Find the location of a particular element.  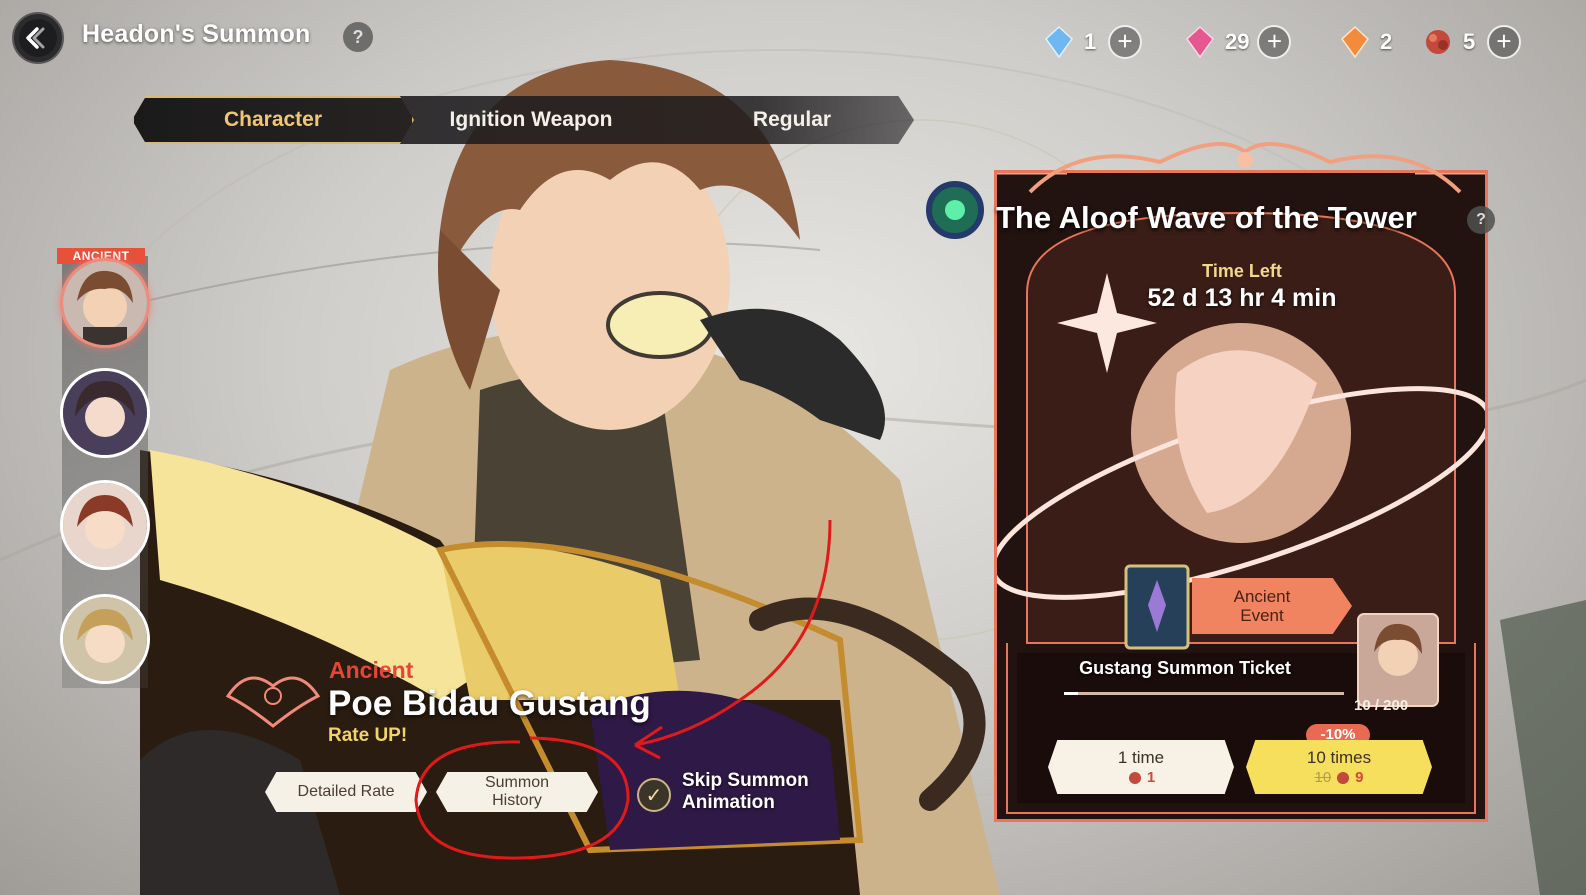

tab-ignition-weapon: Ignition Weapon is located at coordinates (531, 120).